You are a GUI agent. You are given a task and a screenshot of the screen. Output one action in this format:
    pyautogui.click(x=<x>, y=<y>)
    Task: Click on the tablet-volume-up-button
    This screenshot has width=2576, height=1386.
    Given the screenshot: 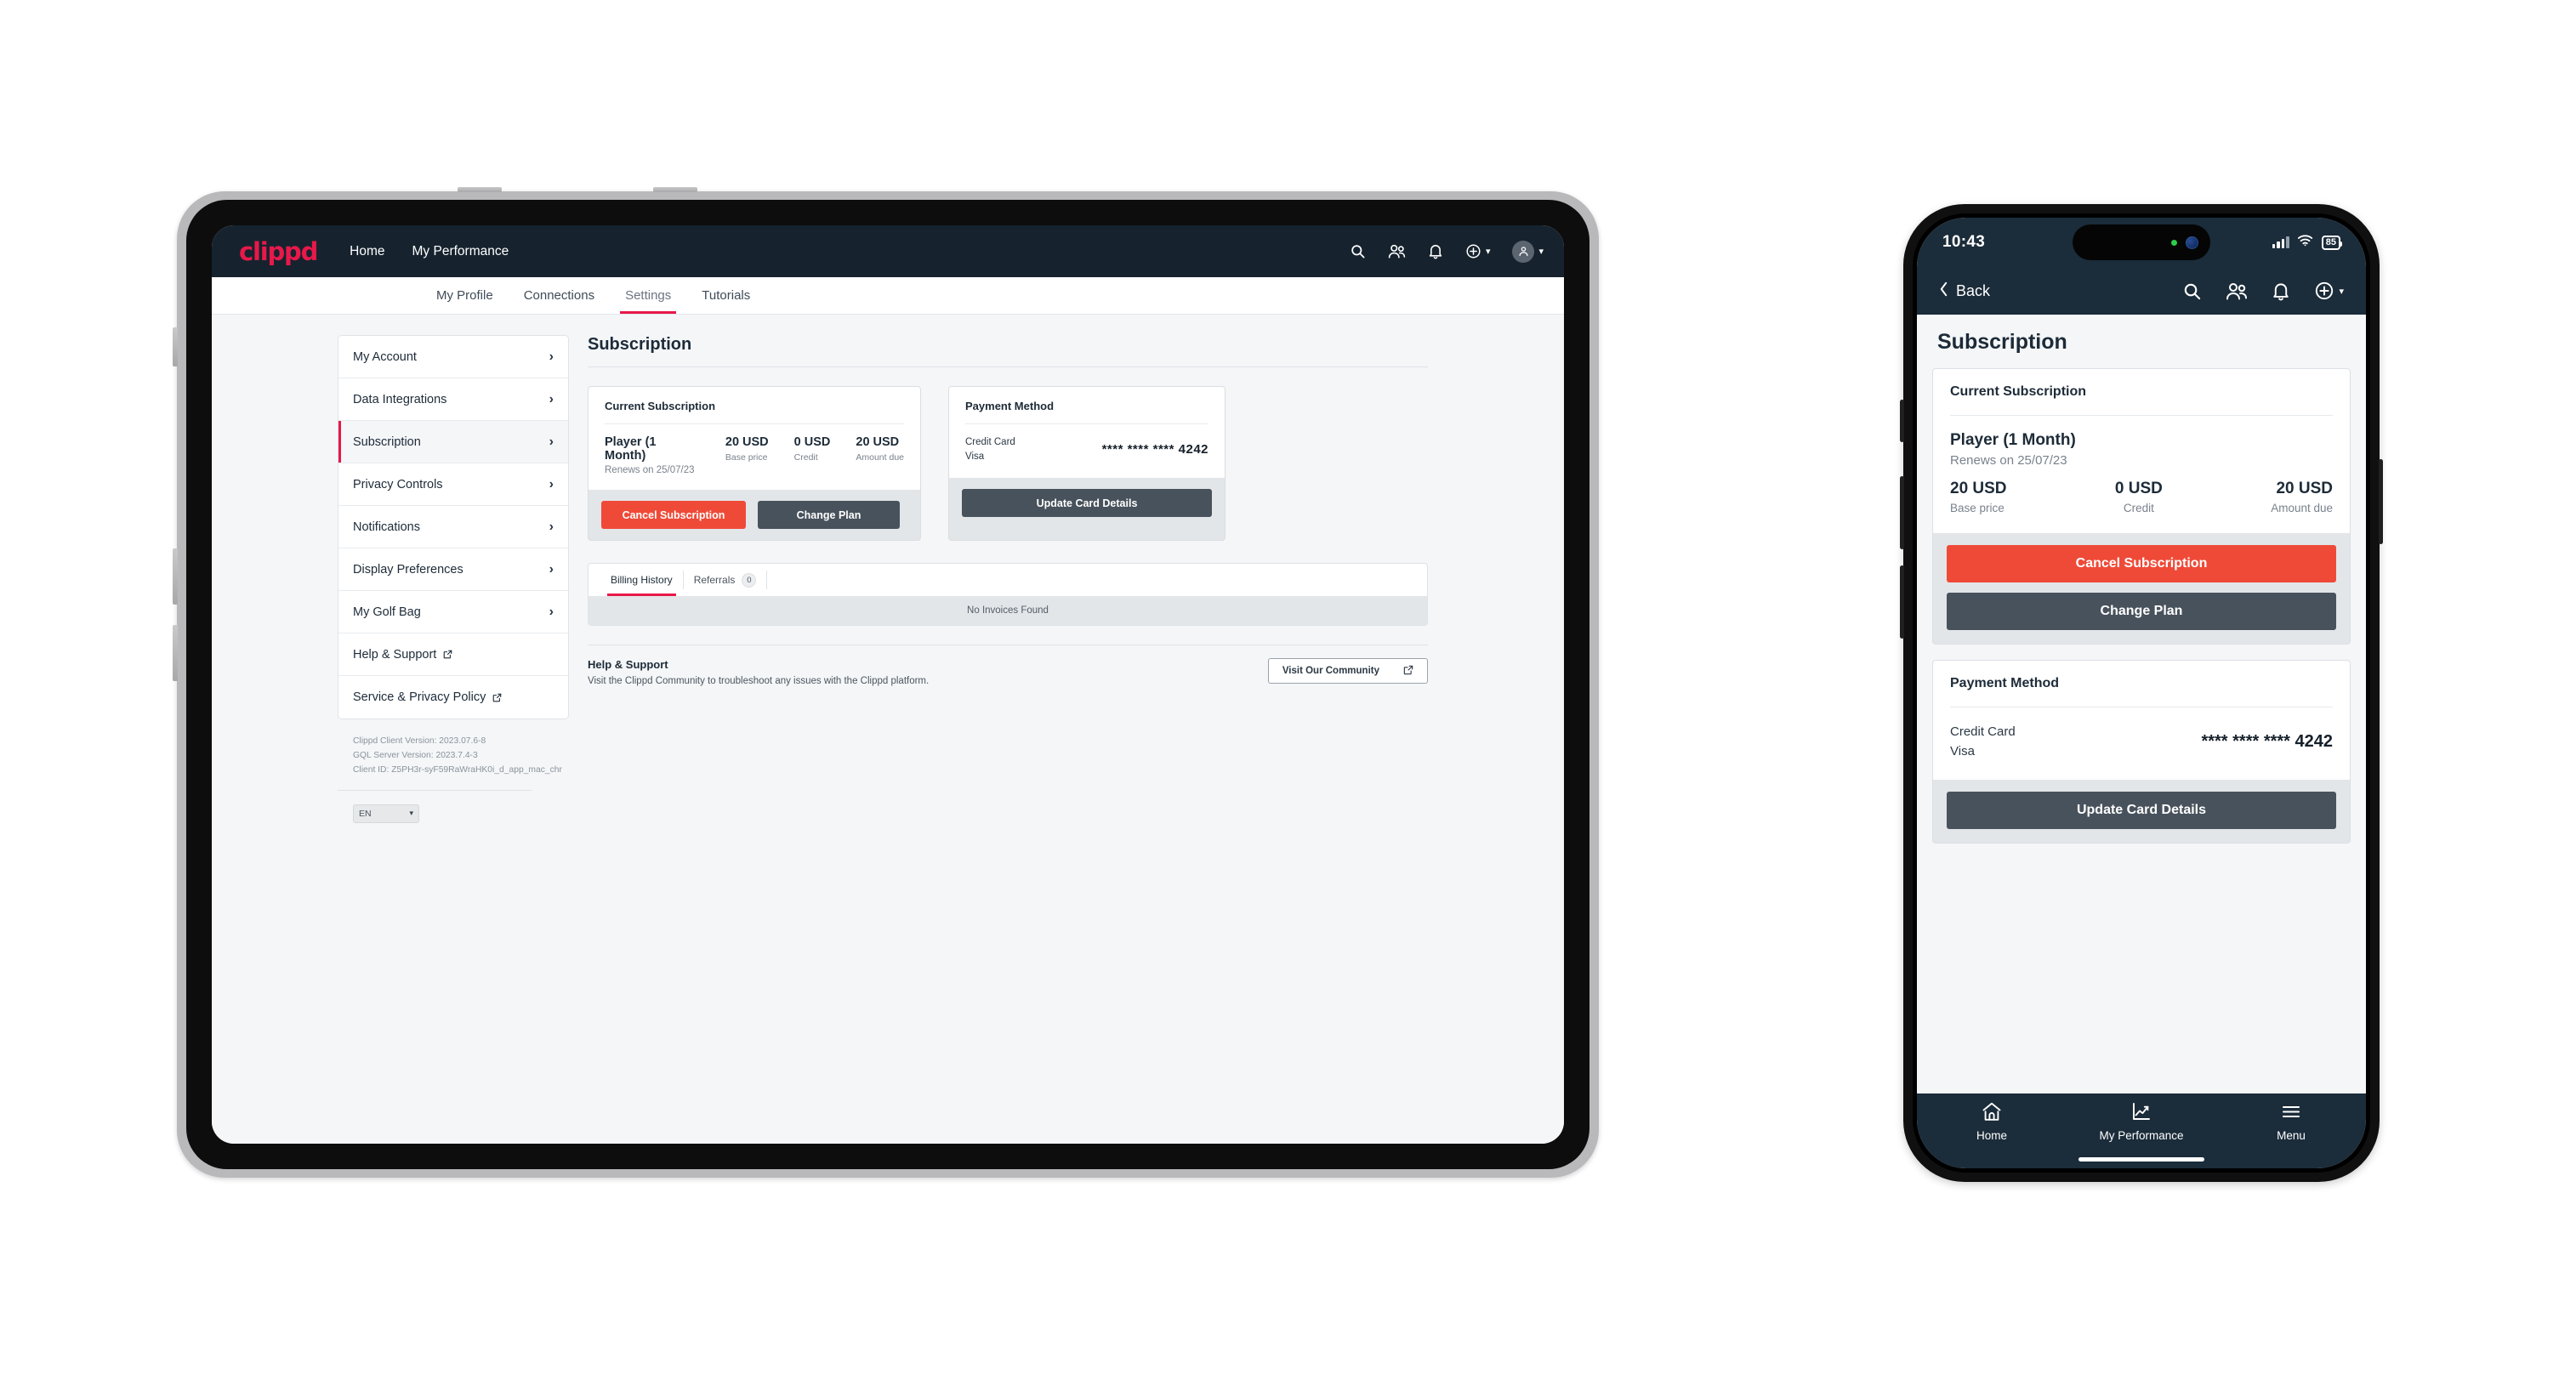 What is the action you would take?
    pyautogui.click(x=175, y=576)
    